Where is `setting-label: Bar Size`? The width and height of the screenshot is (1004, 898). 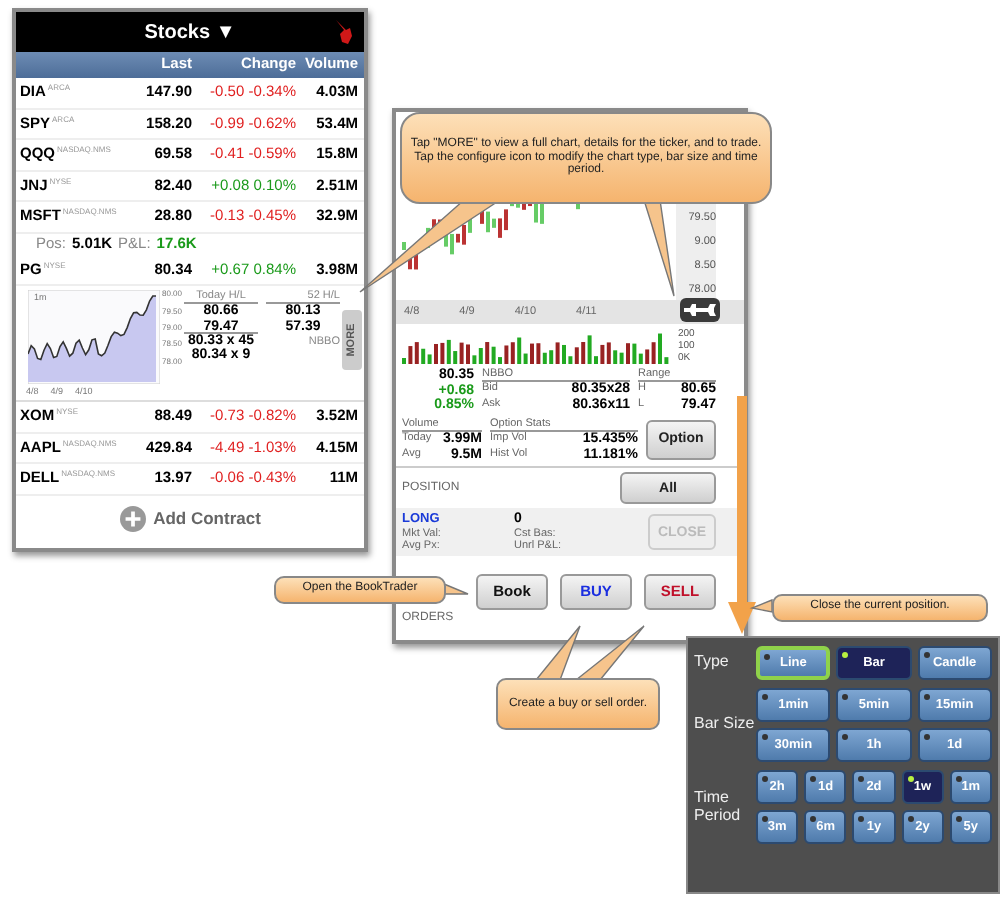 setting-label: Bar Size is located at coordinates (725, 725).